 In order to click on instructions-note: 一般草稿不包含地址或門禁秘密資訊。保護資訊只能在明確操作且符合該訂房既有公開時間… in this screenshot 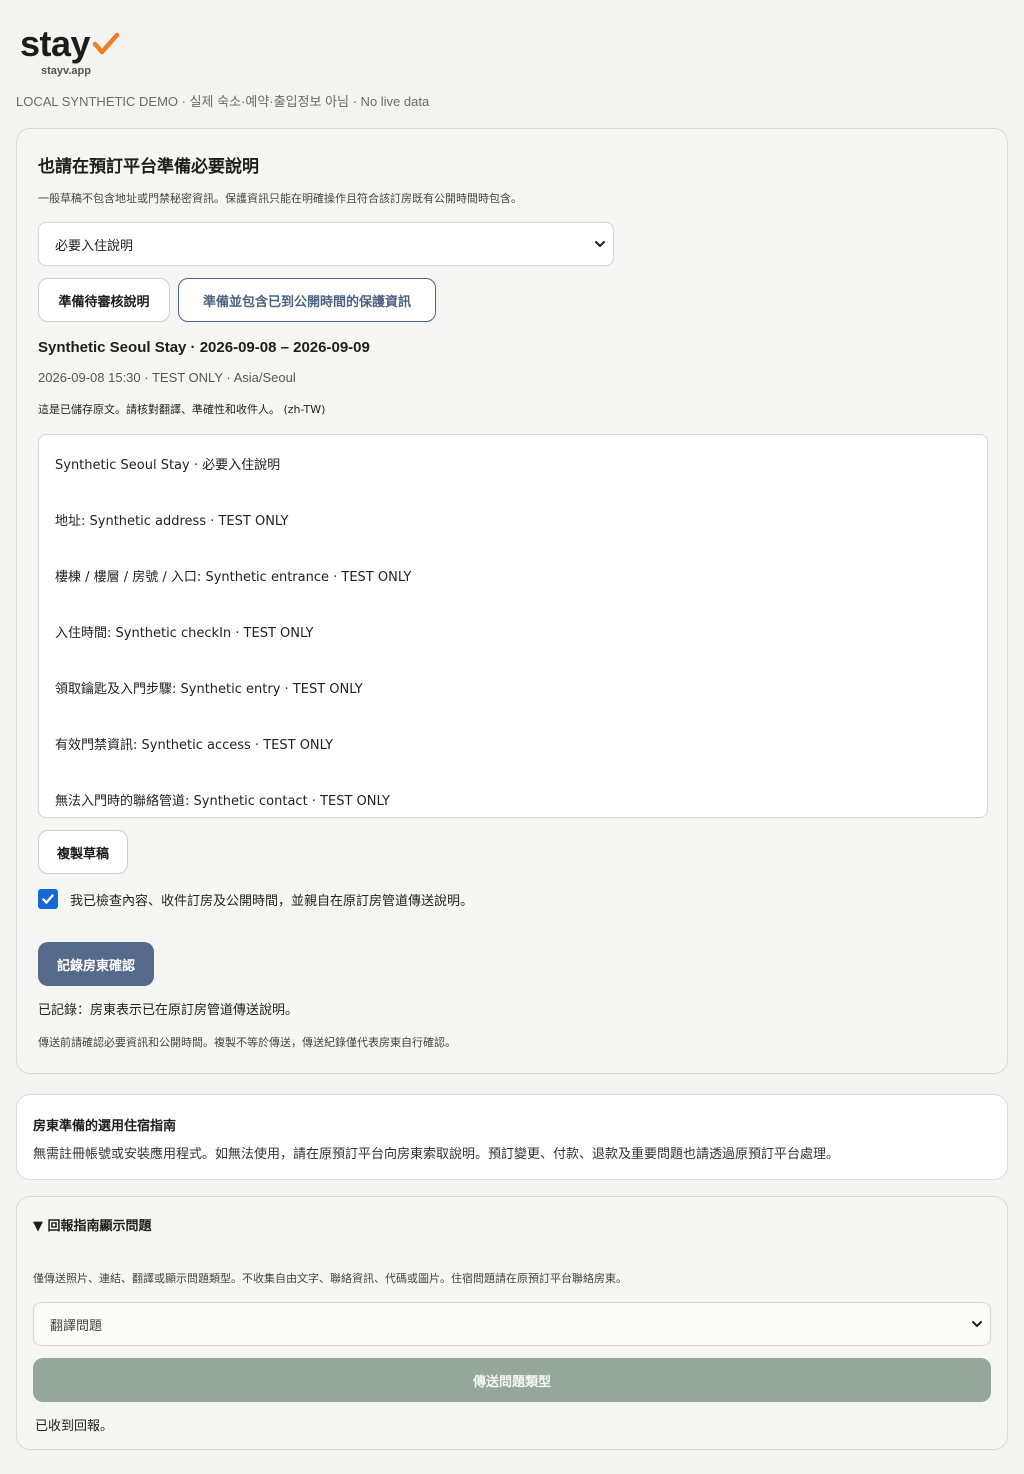, I will do `click(280, 198)`.